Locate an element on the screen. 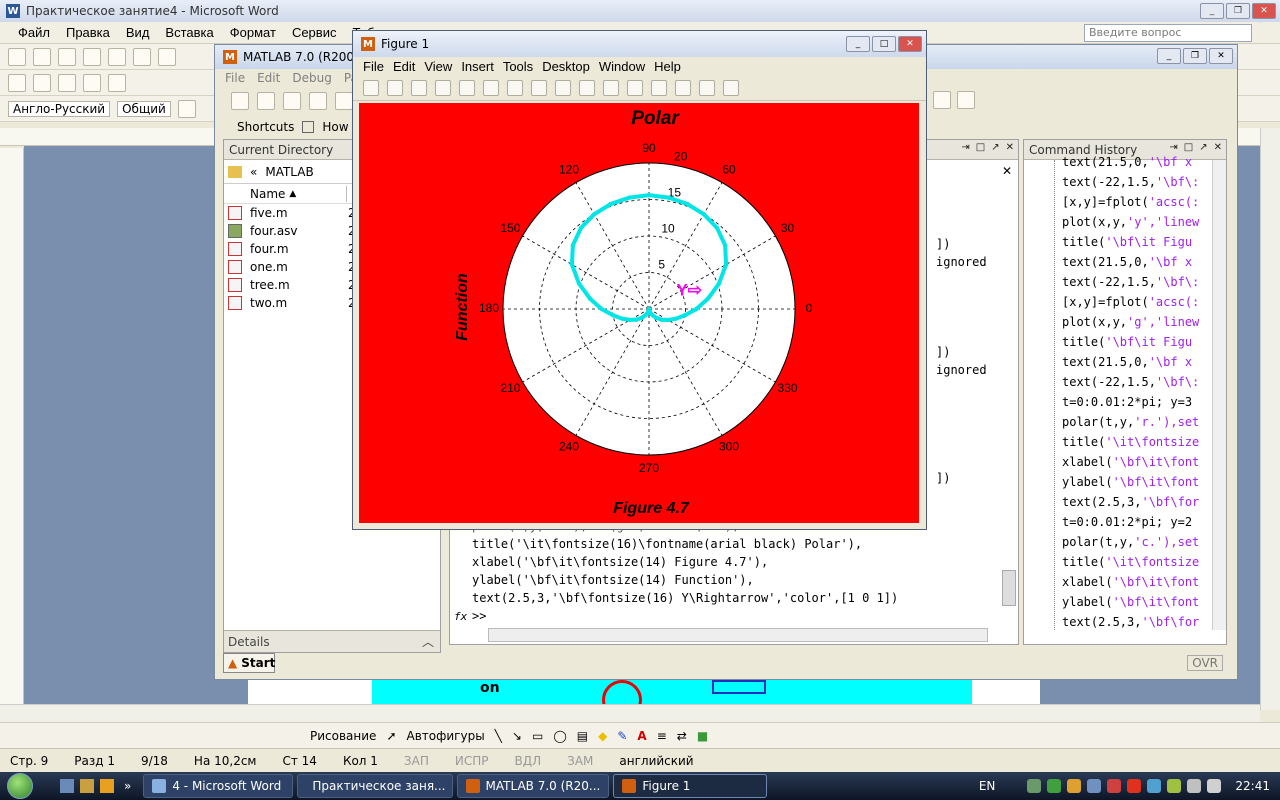 The height and width of the screenshot is (800, 1280). close-button: ✕ is located at coordinates (1264, 11).